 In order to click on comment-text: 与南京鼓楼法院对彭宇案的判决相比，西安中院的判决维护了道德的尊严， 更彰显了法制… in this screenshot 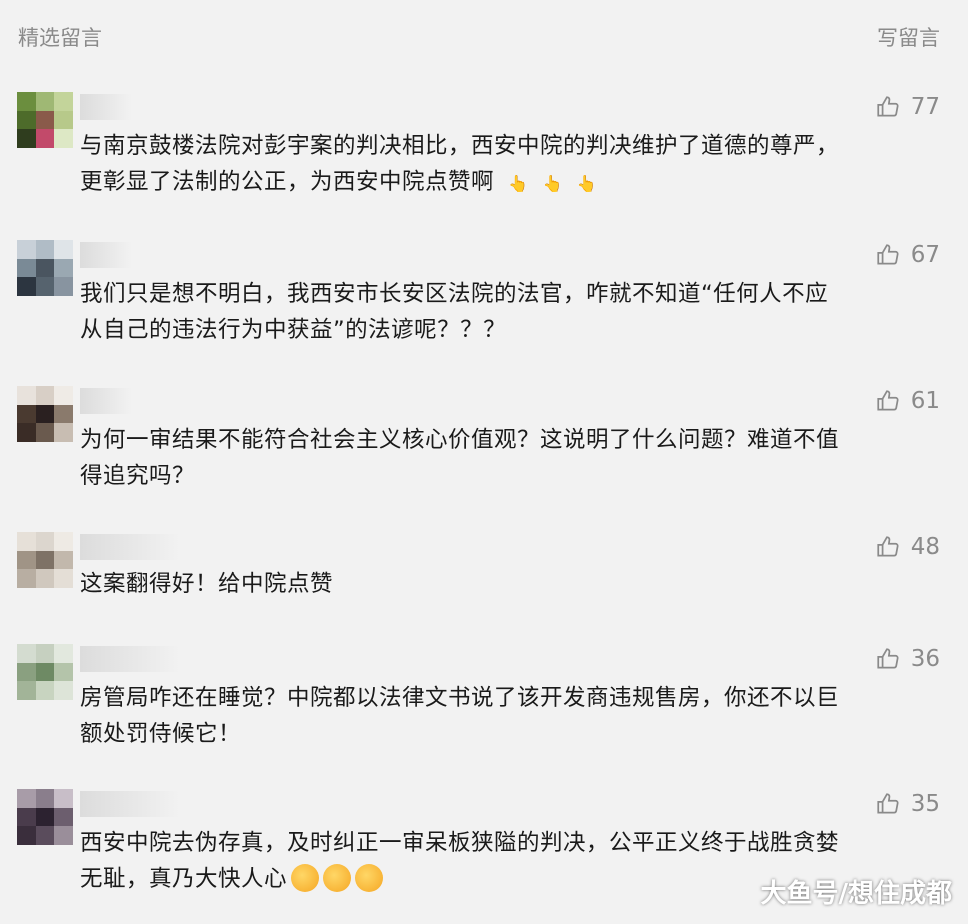, I will do `click(510, 165)`.